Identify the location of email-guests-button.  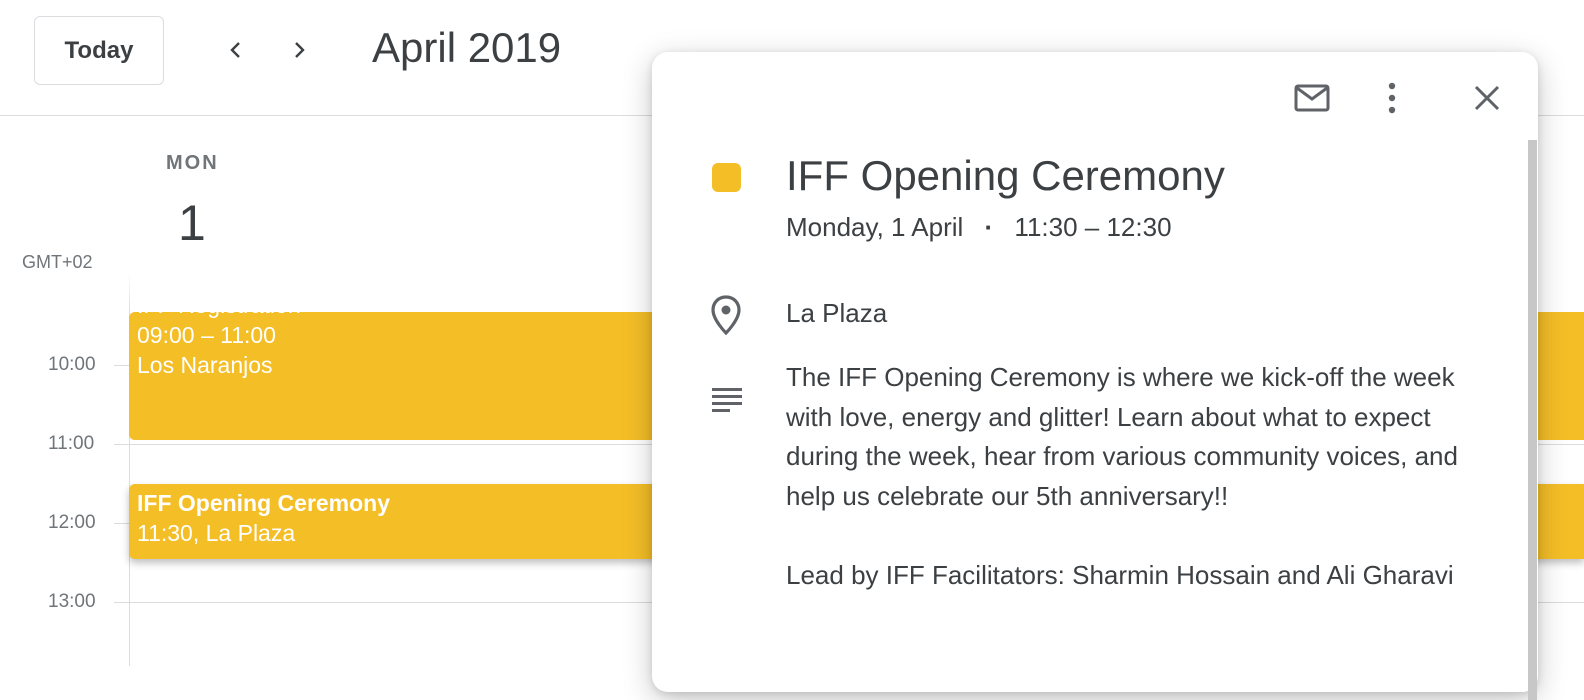
(1312, 98).